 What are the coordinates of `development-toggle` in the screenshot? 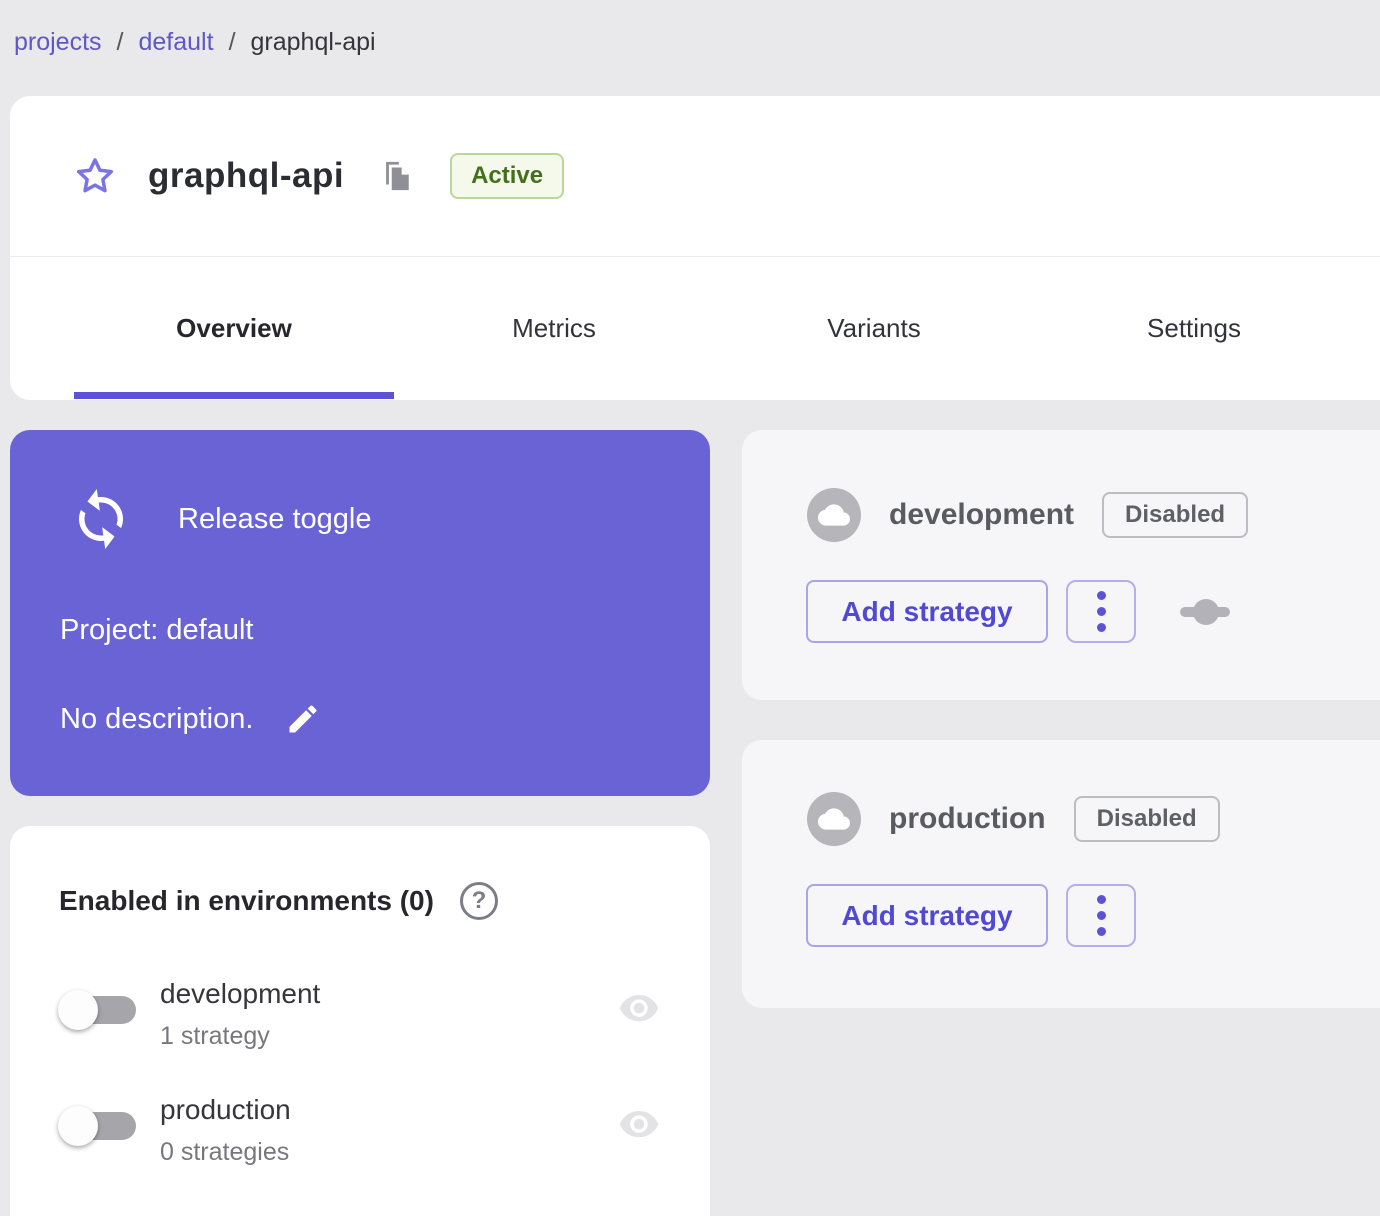 It's located at (98, 1010).